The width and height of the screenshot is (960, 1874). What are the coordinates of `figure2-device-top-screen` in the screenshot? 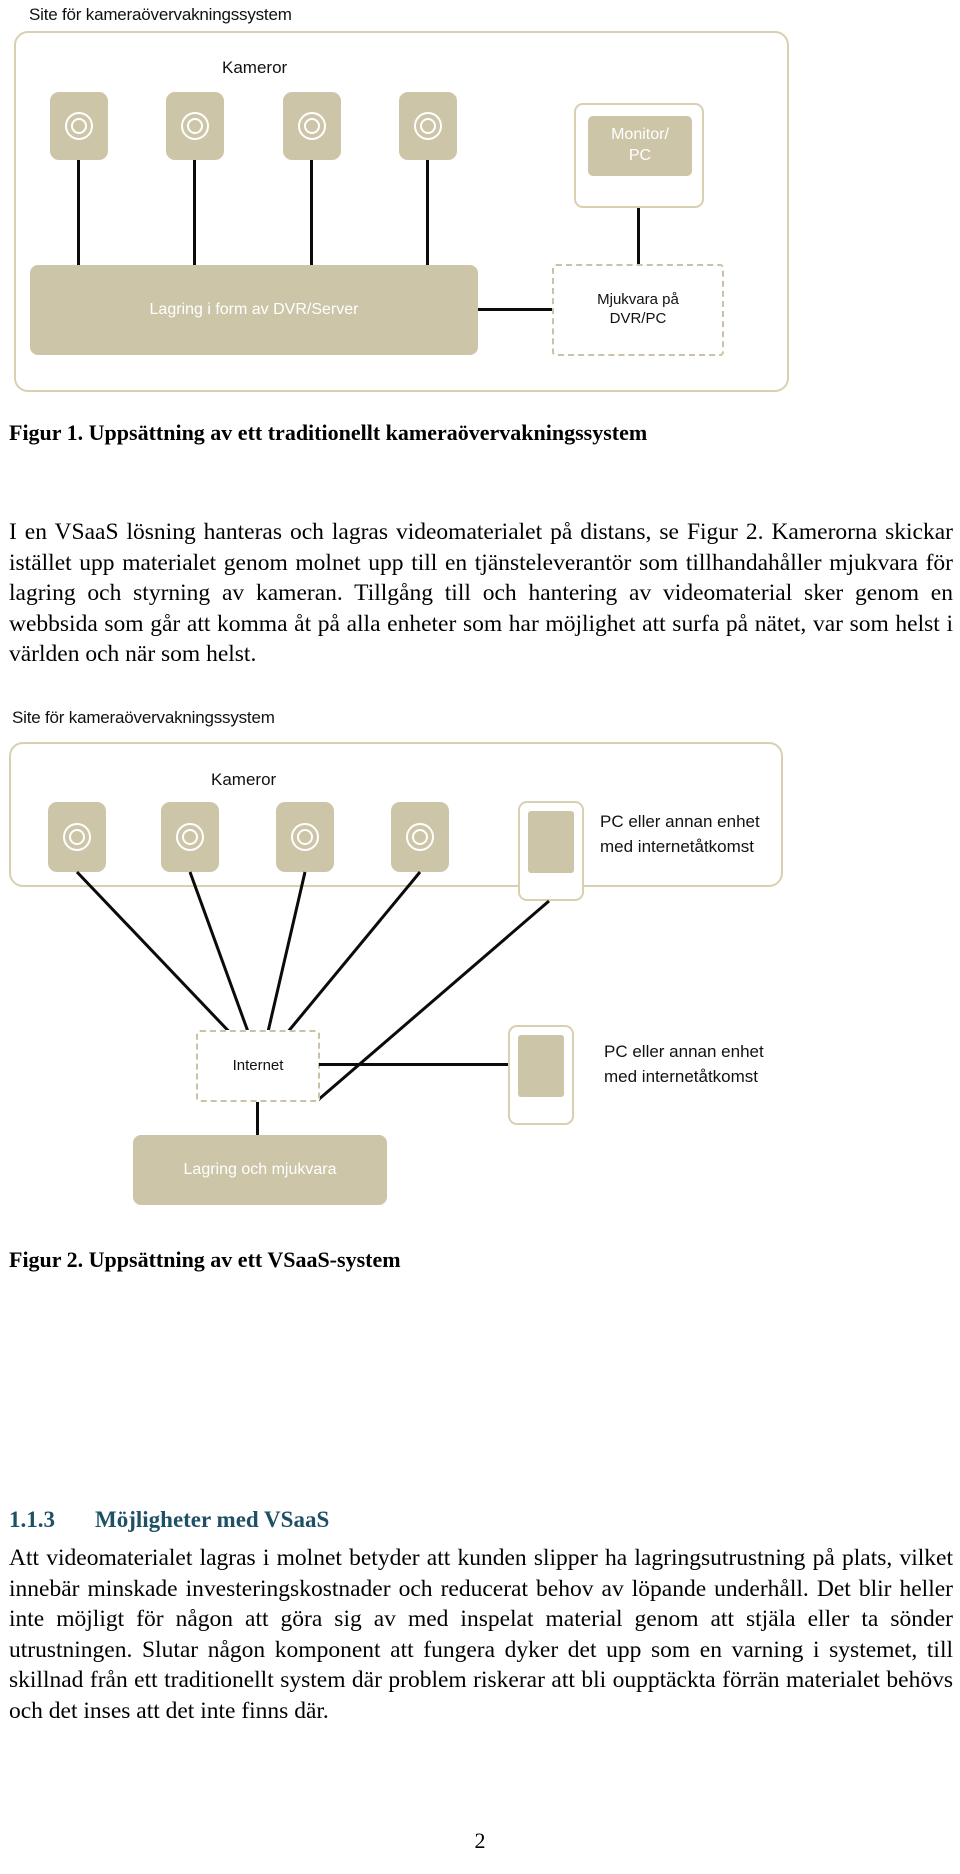 It's located at (551, 842).